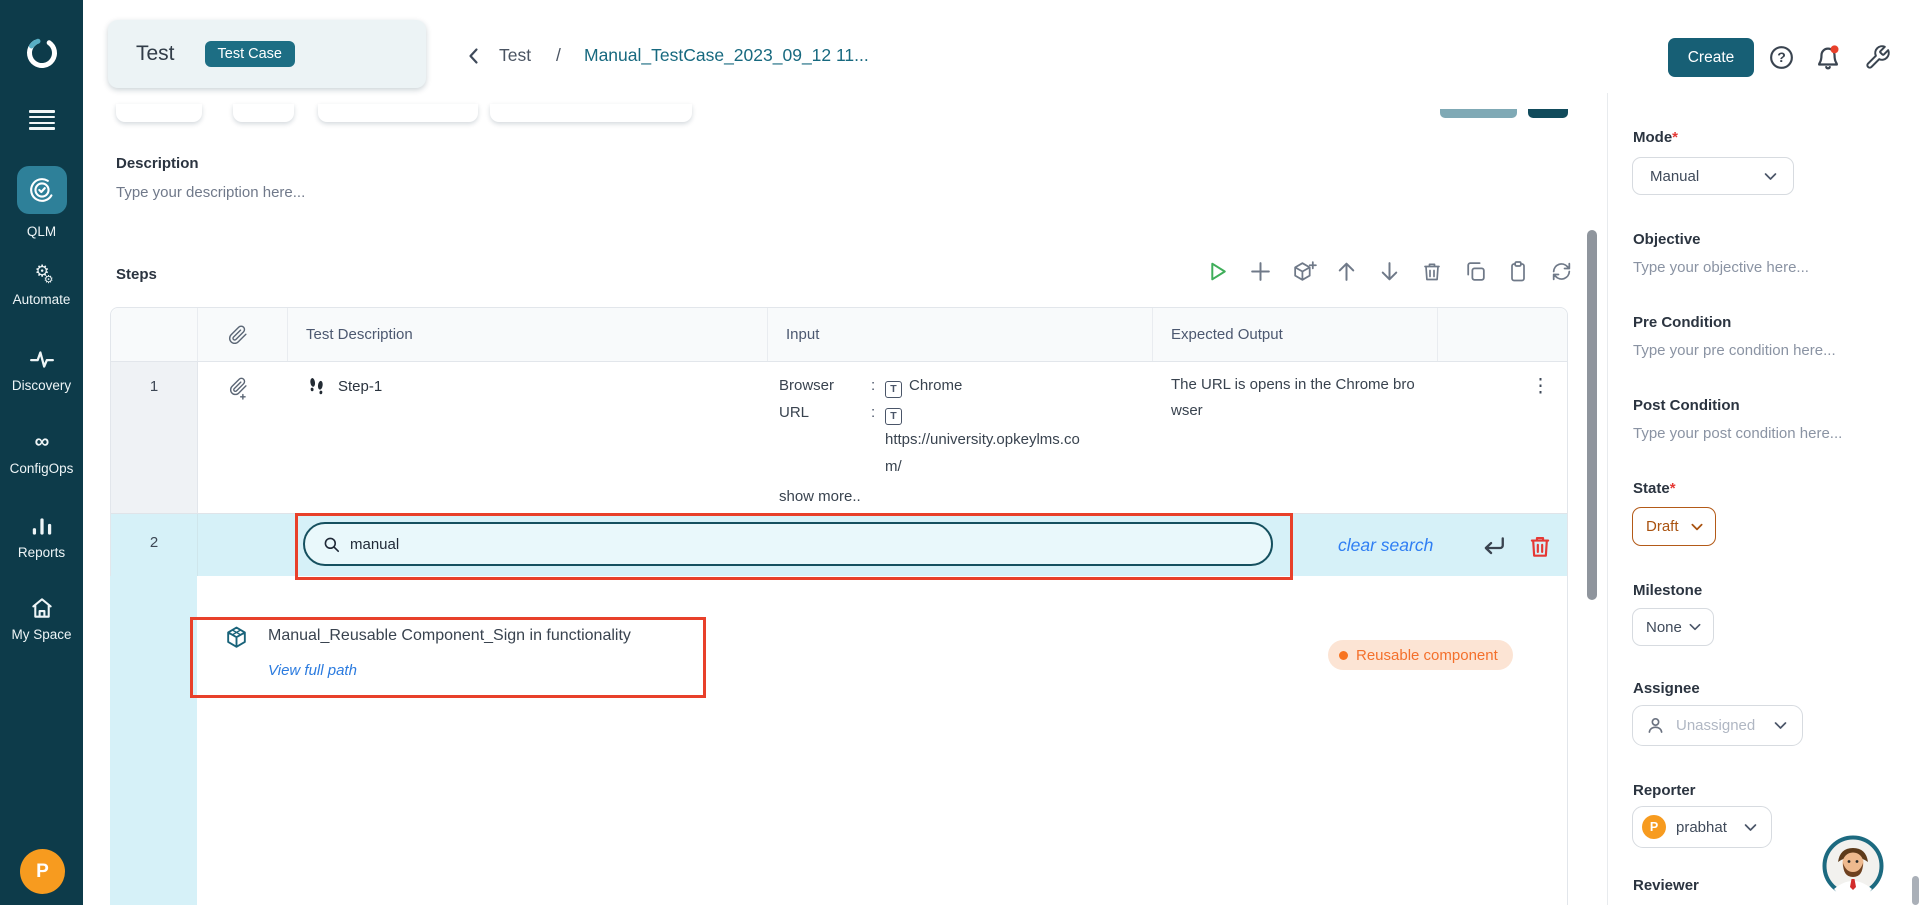 The height and width of the screenshot is (905, 1920). I want to click on sidebar-item-automate: ⚙ ⚙ Automate, so click(41, 283).